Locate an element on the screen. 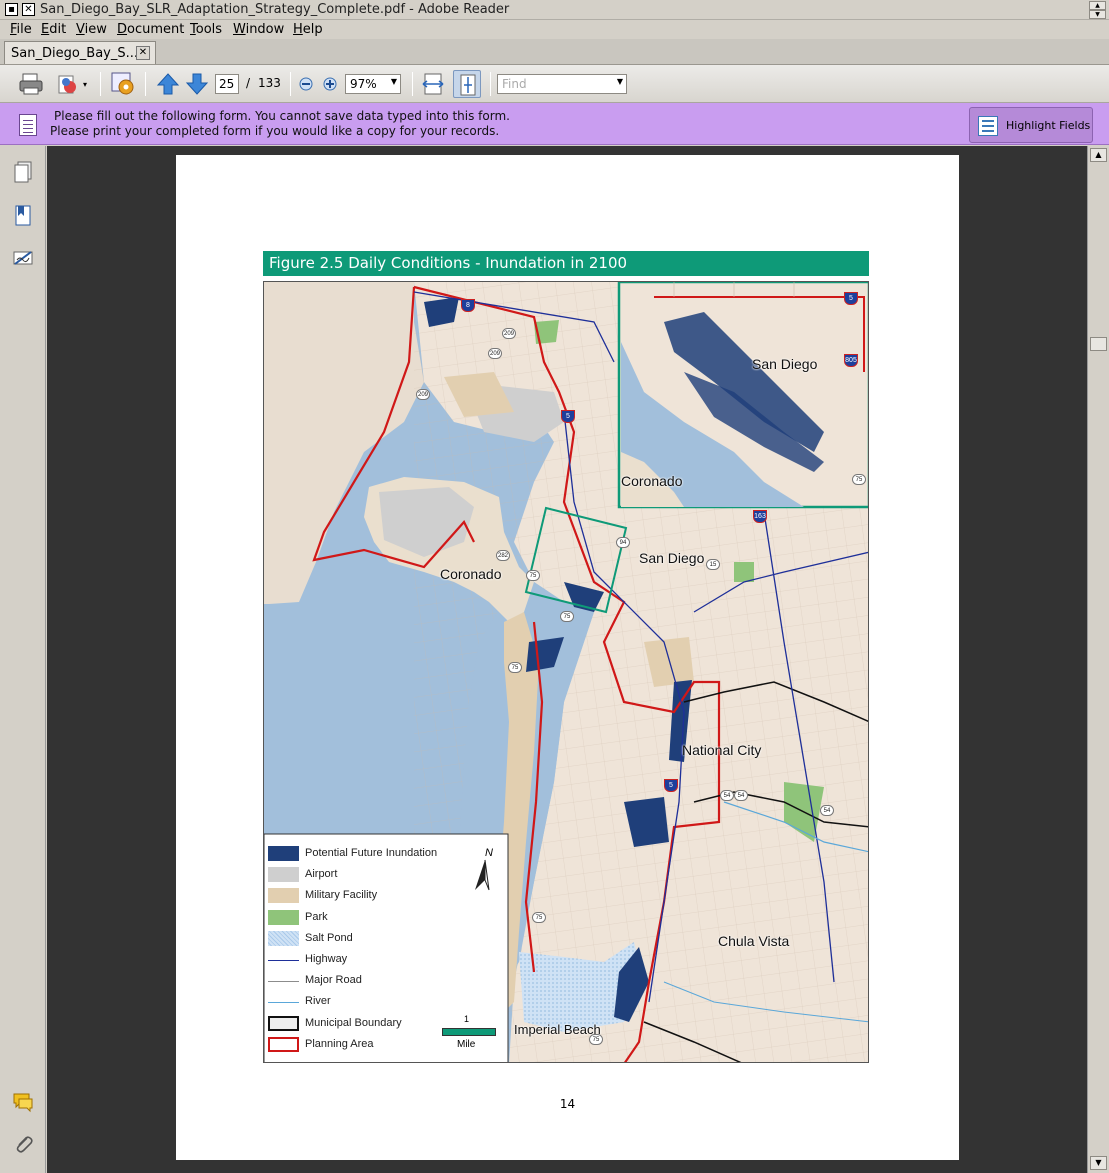  bookmarks-panel-icon is located at coordinates (23, 216).